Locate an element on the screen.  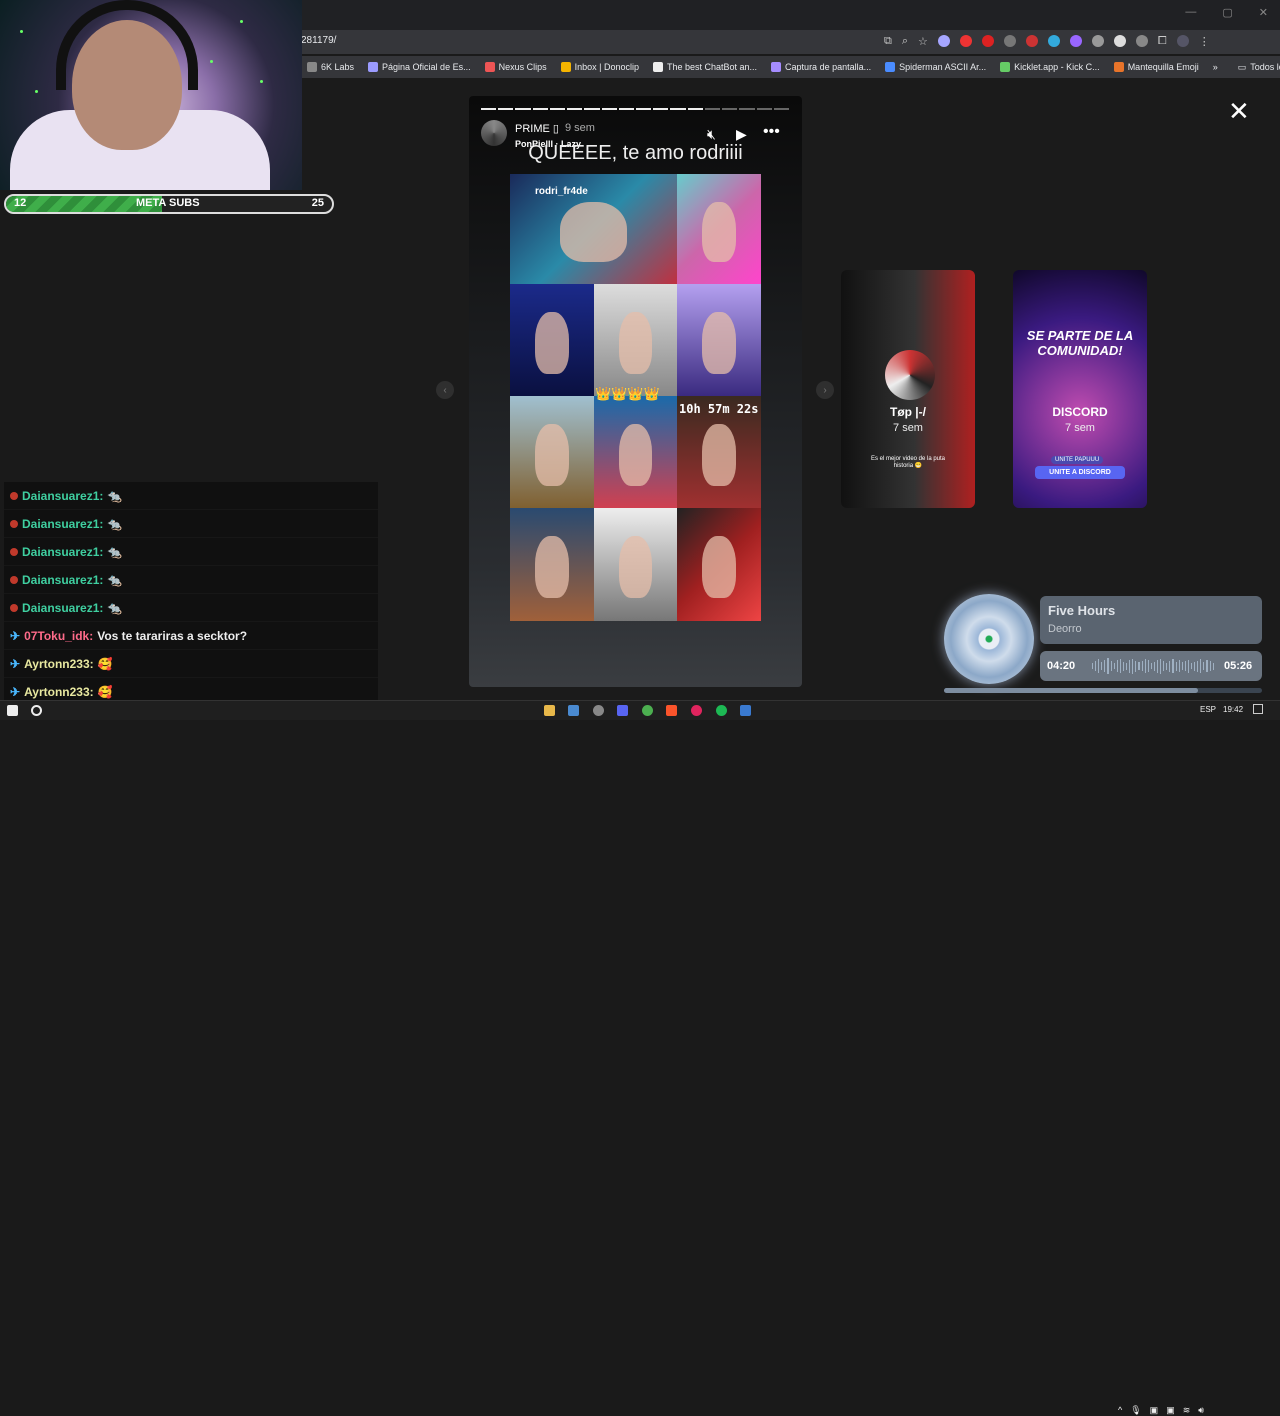
spotify-icon is located at coordinates (721, 710).